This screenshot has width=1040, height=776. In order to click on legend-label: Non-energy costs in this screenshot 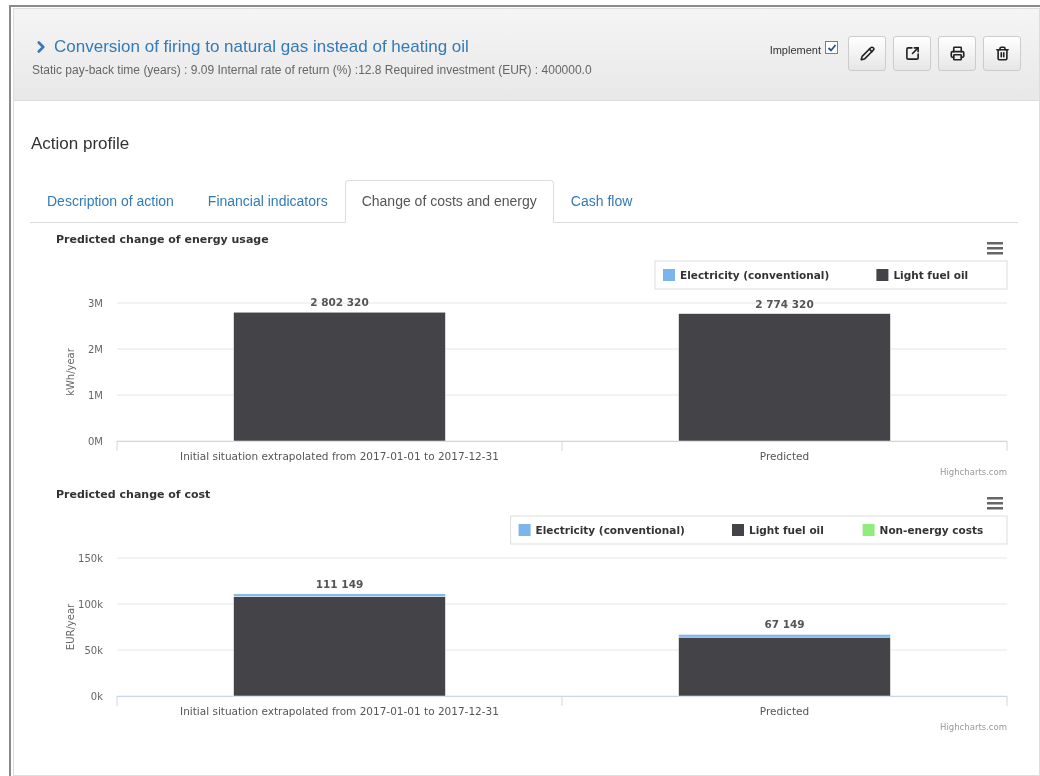, I will do `click(931, 529)`.